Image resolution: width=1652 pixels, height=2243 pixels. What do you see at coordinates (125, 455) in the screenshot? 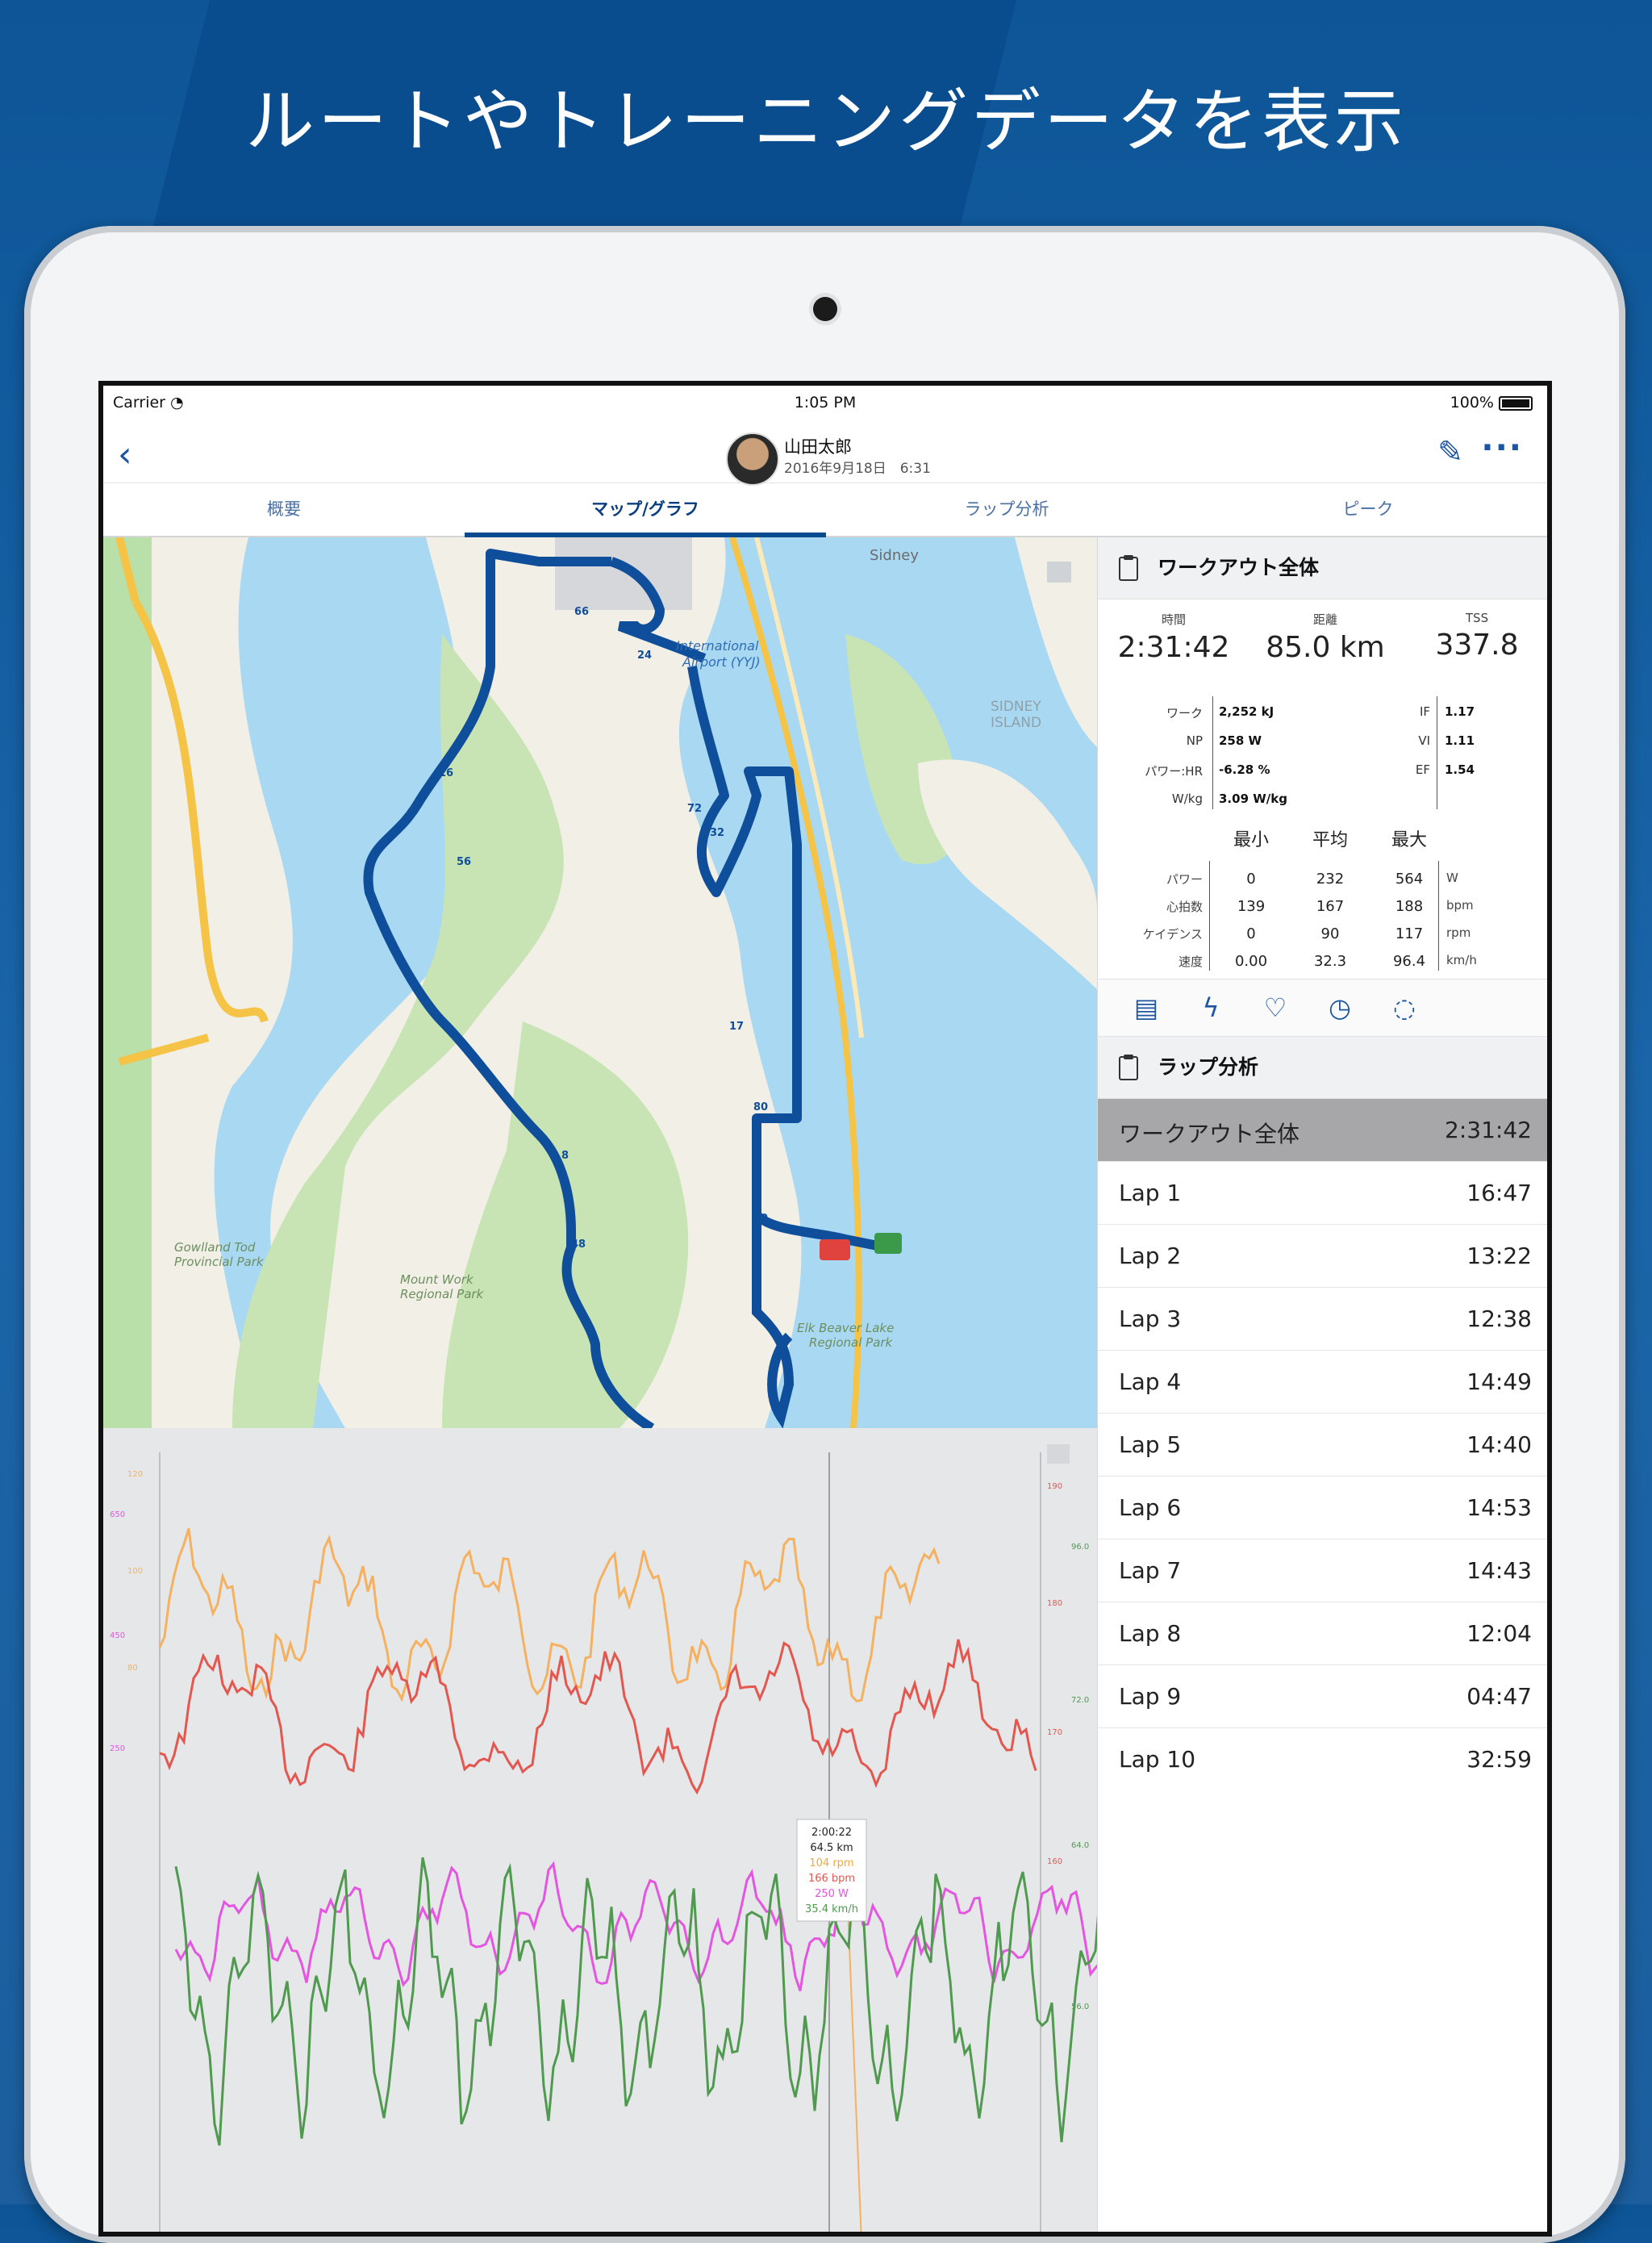
I see `back-chevron-icon: ‹` at bounding box center [125, 455].